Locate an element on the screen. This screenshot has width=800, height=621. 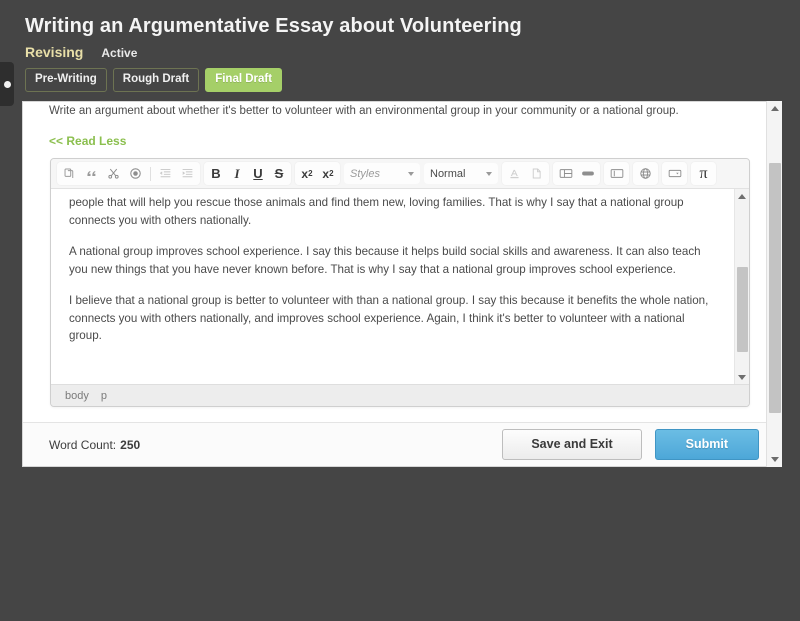
submit-button: Submit is located at coordinates (706, 444).